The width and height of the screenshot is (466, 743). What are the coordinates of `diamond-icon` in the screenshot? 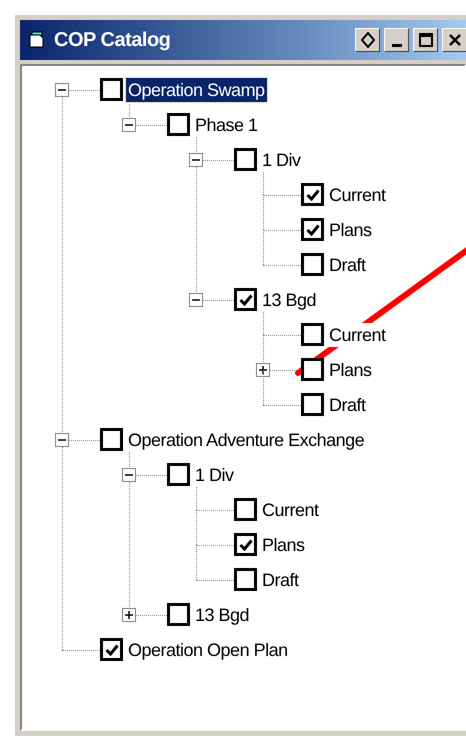 It's located at (367, 40).